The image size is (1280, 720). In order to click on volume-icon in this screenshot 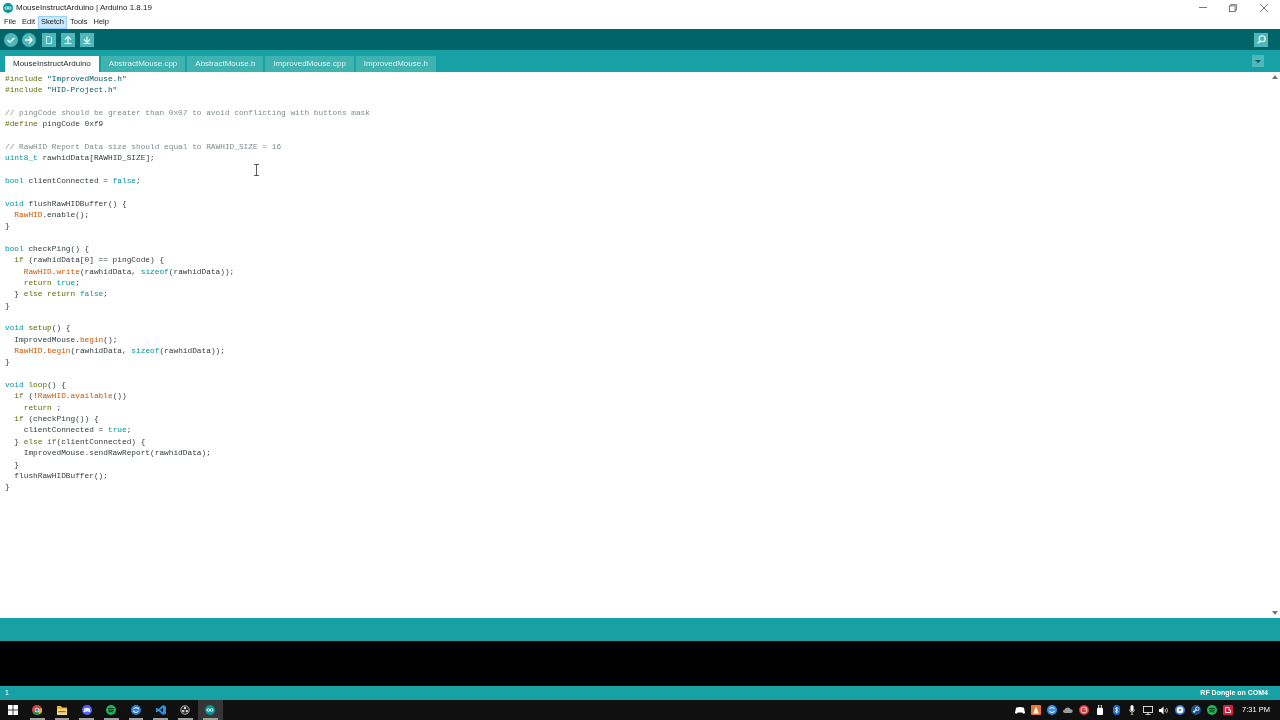, I will do `click(1164, 710)`.